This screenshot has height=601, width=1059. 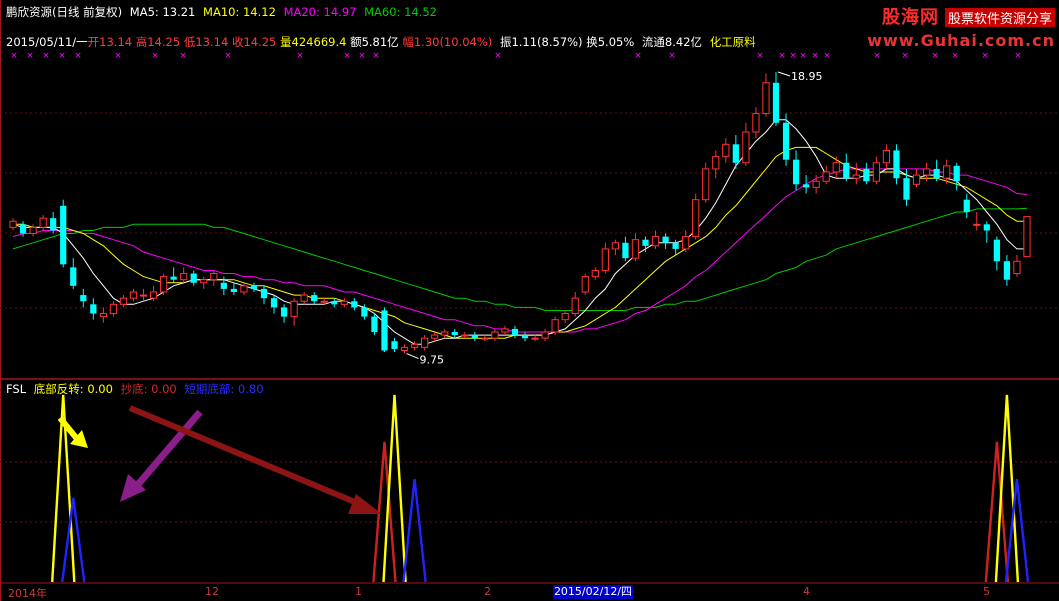 What do you see at coordinates (250, 389) in the screenshot?
I see `short-bottom-value: 0.80` at bounding box center [250, 389].